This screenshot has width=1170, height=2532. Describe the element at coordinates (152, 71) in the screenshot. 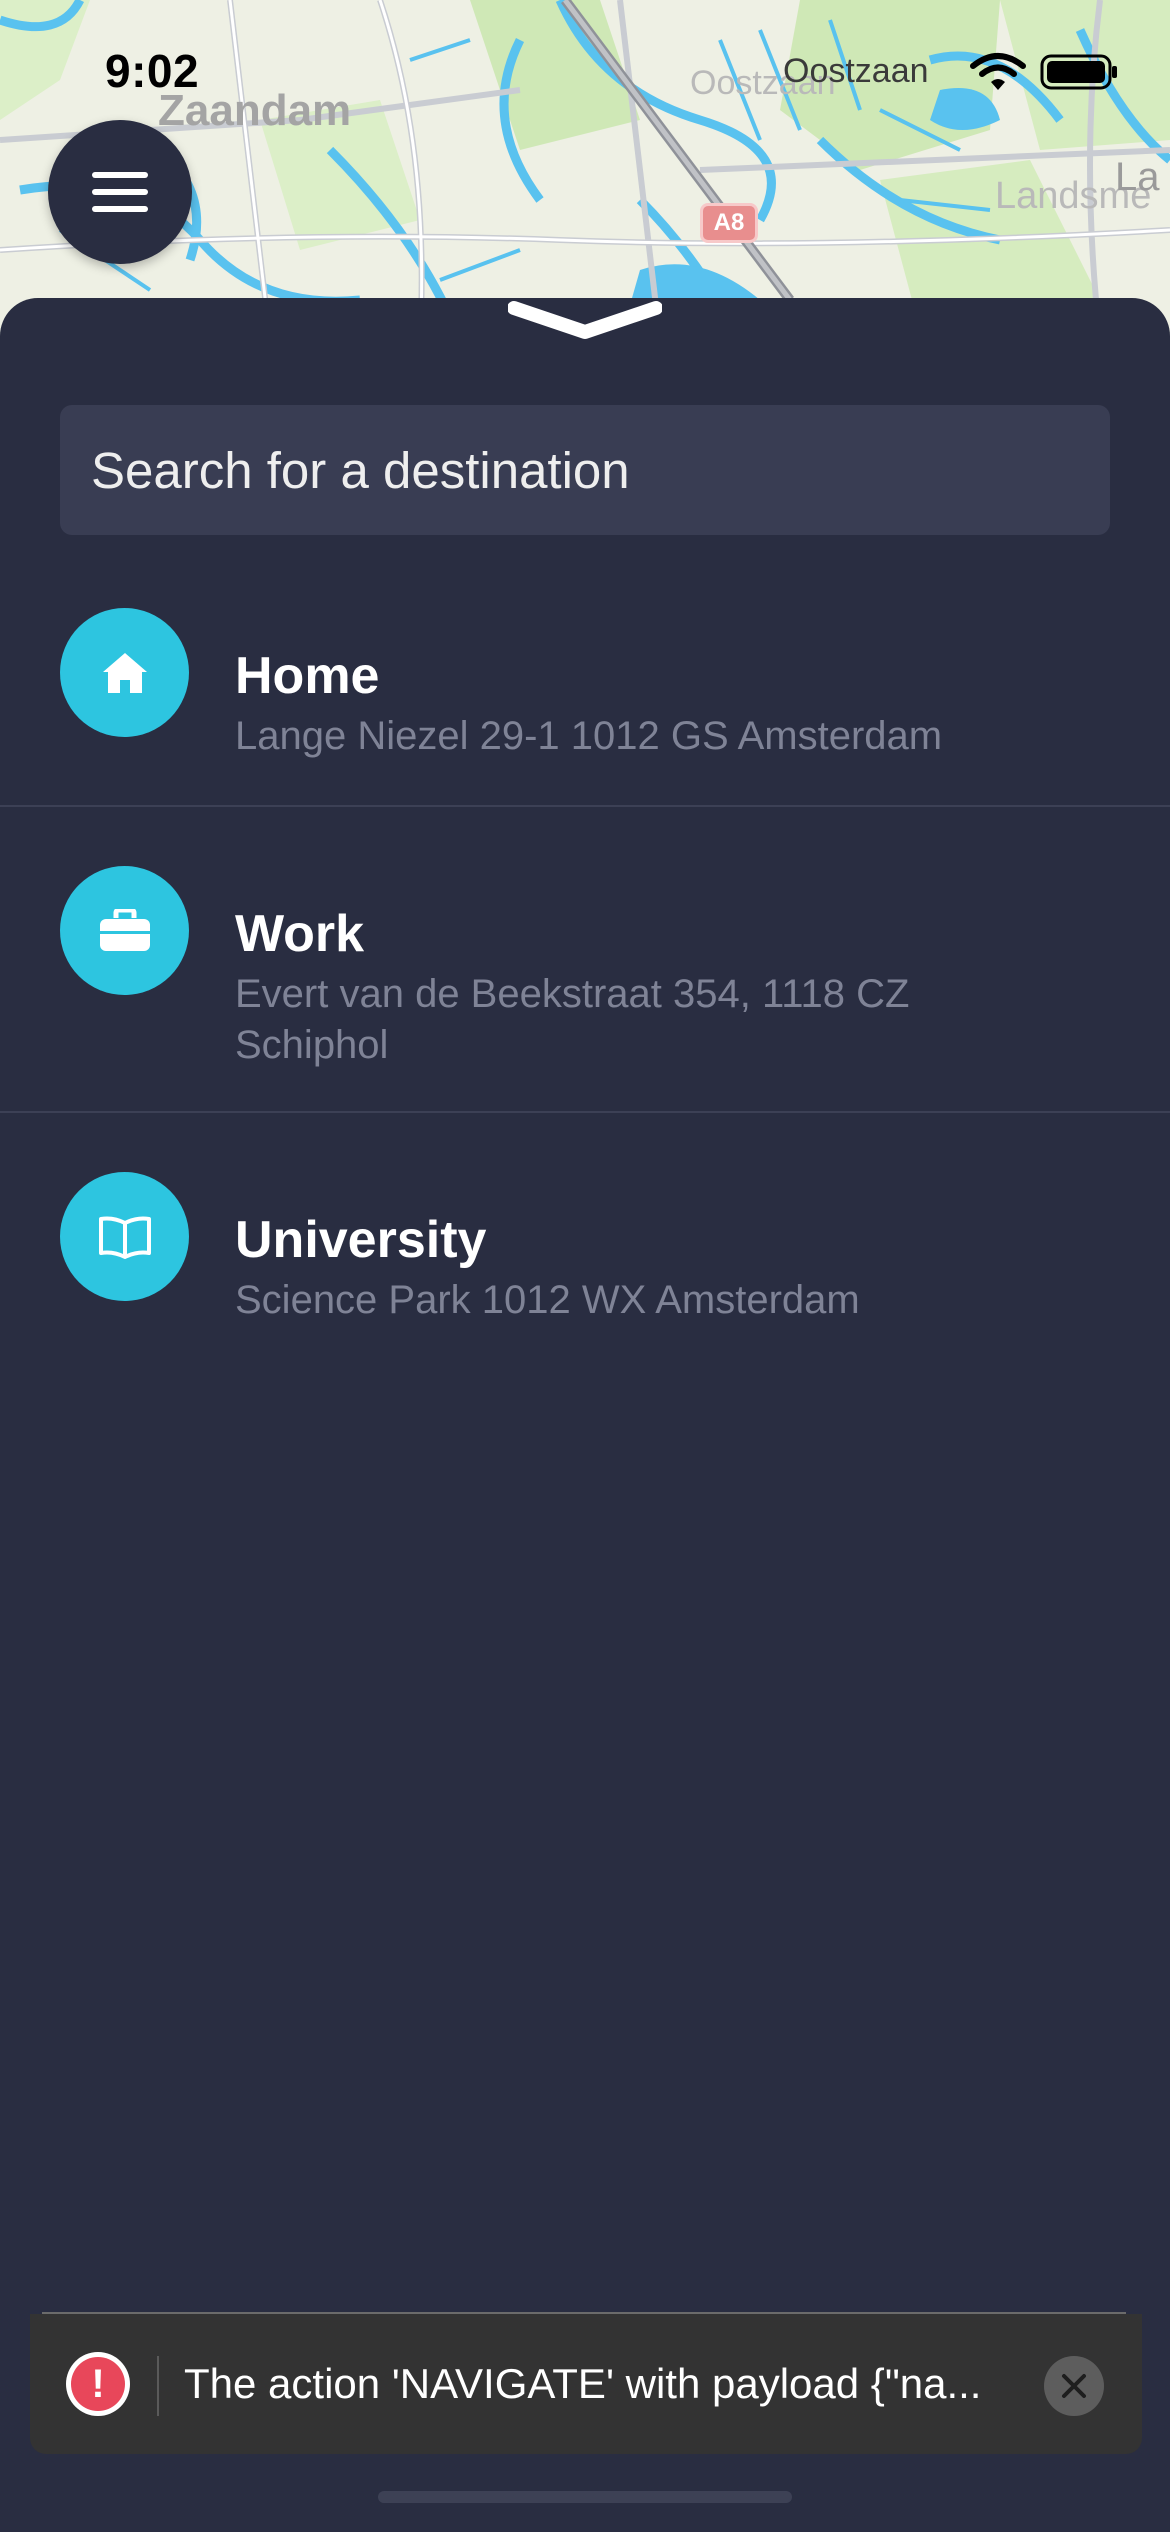

I see `status-time: 9:02` at that location.